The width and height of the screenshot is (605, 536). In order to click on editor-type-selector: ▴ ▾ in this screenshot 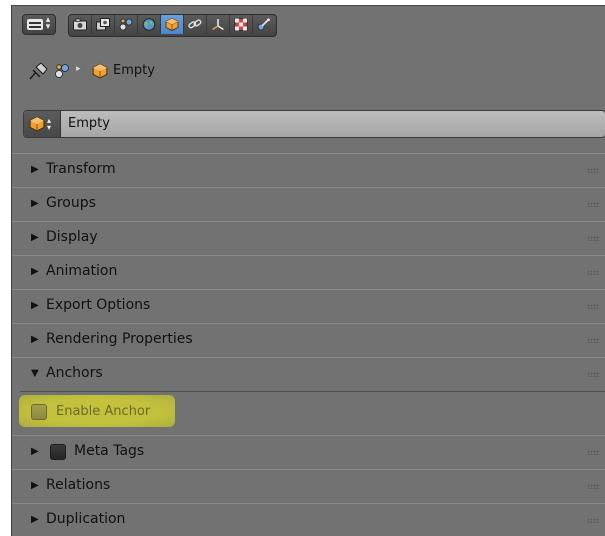, I will do `click(39, 24)`.